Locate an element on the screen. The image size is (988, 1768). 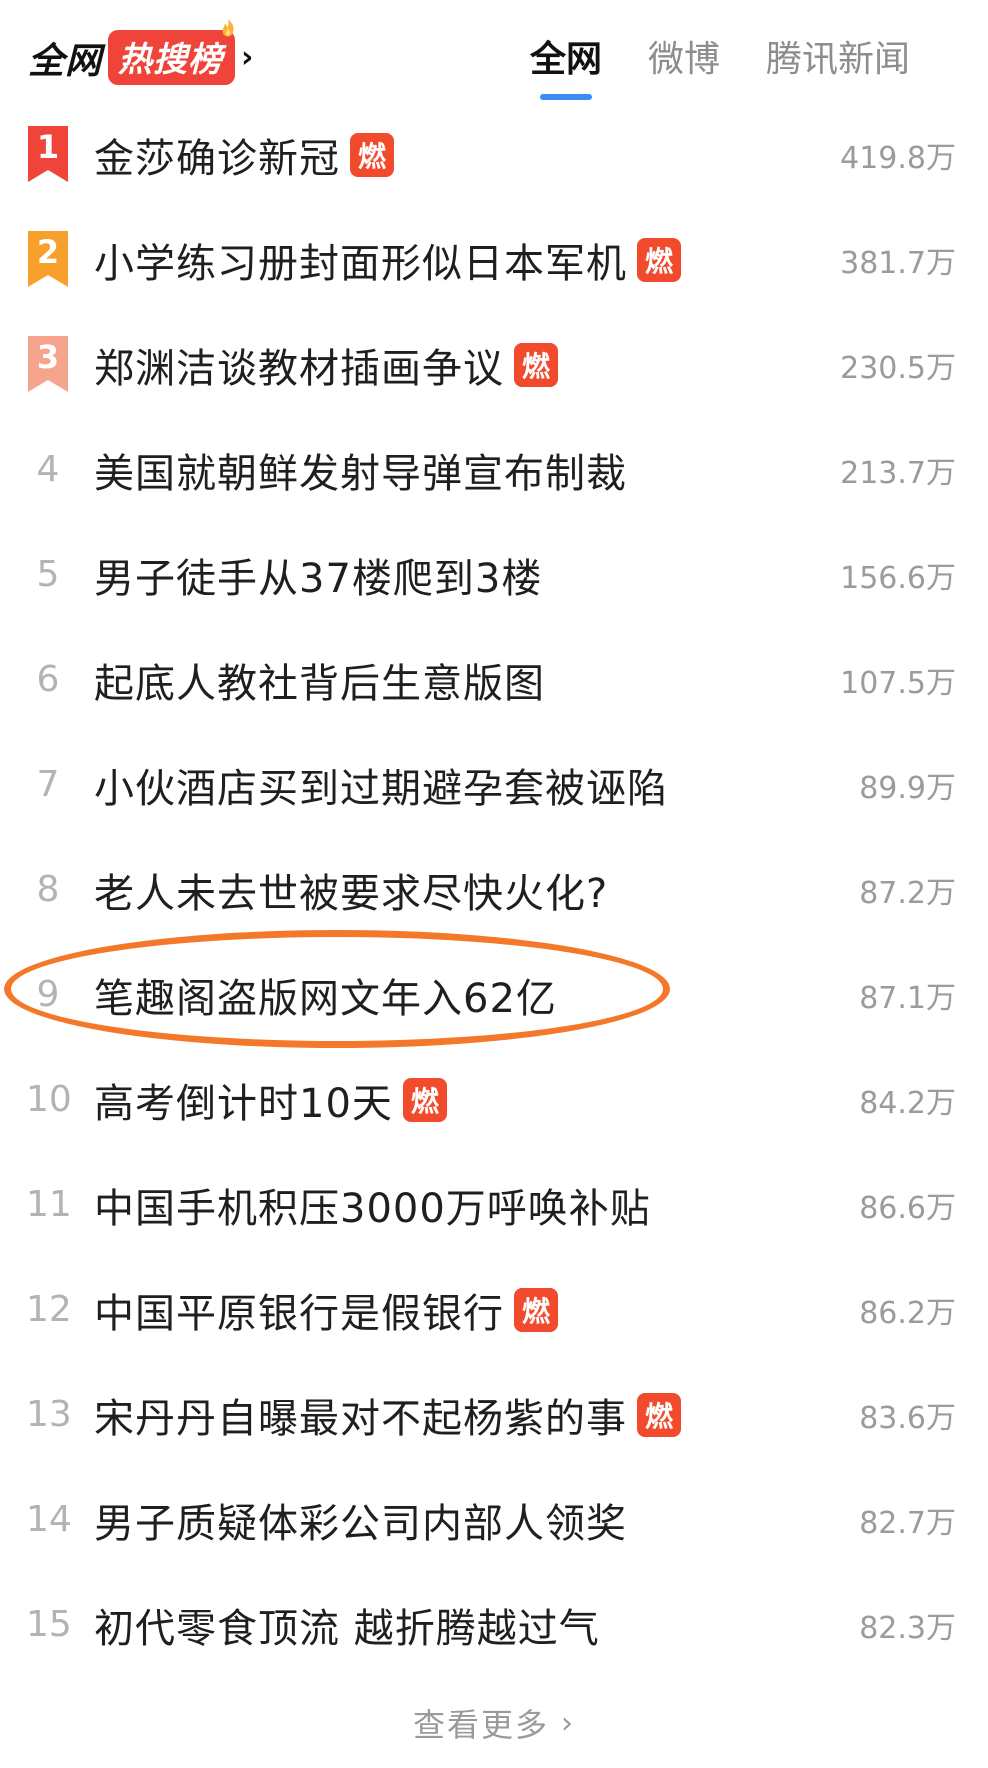
hot-item-row: 4 美国就朝鲜发射导弹宣布制裁 213.7万 is located at coordinates (494, 469).